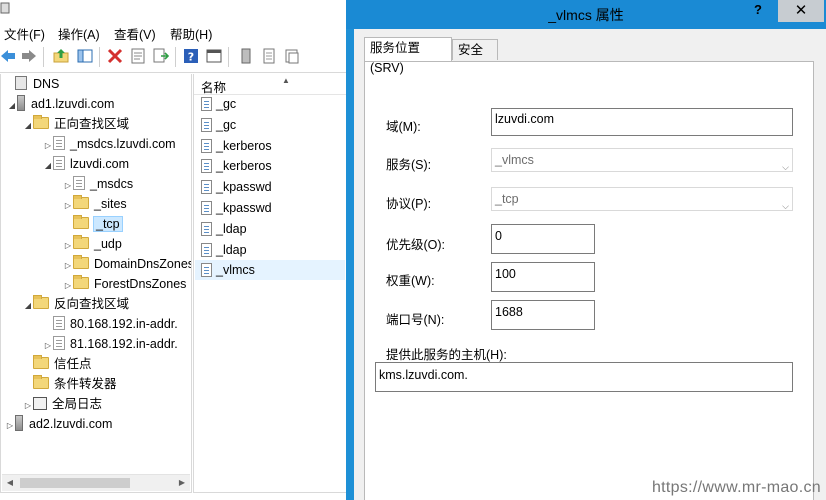  Describe the element at coordinates (57, 364) in the screenshot. I see `tree-node: 信任点` at that location.